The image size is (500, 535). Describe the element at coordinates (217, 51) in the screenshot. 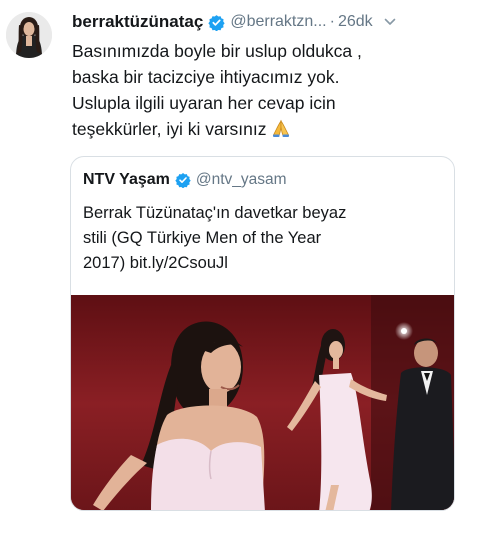

I see `tweet-body-line-1: Basınımızda boyle bir uslup oldukca ,` at that location.